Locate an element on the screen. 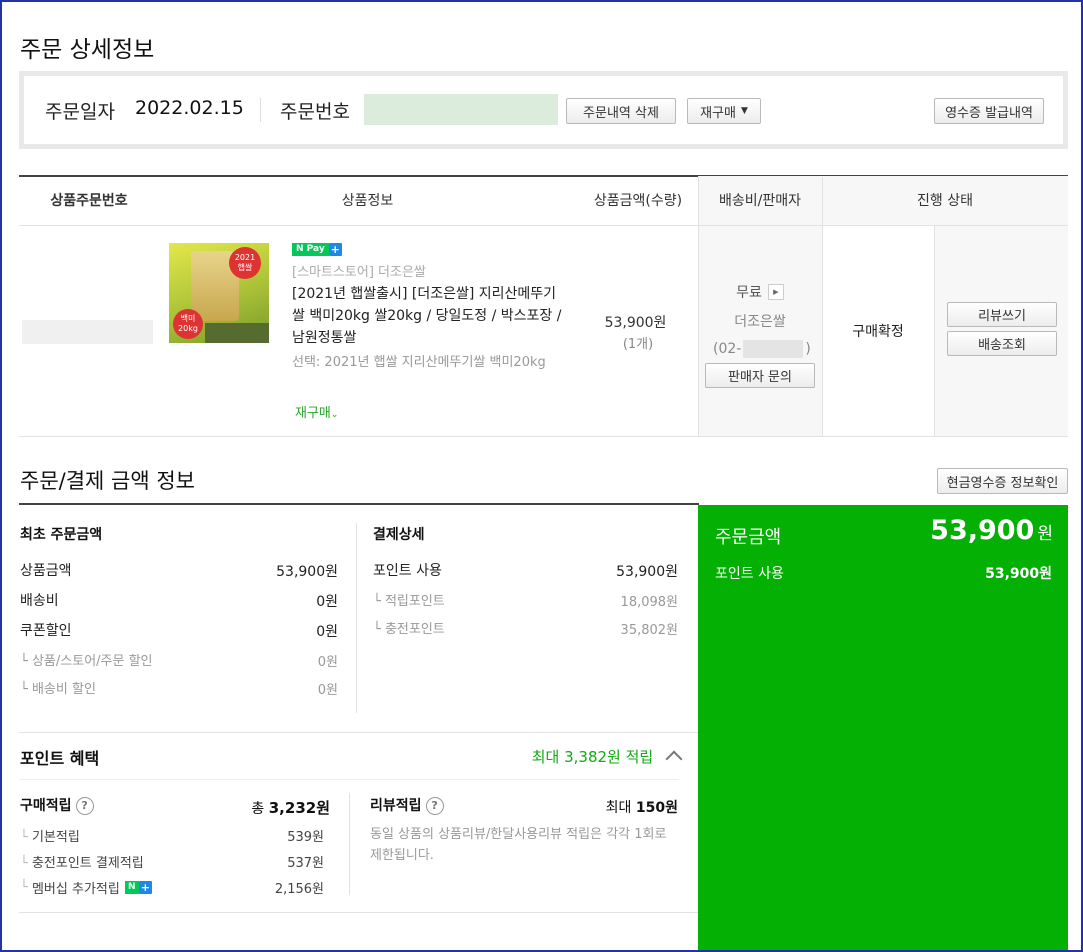 This screenshot has height=952, width=1083. summary-point-label: 포인트 사용 is located at coordinates (749, 574).